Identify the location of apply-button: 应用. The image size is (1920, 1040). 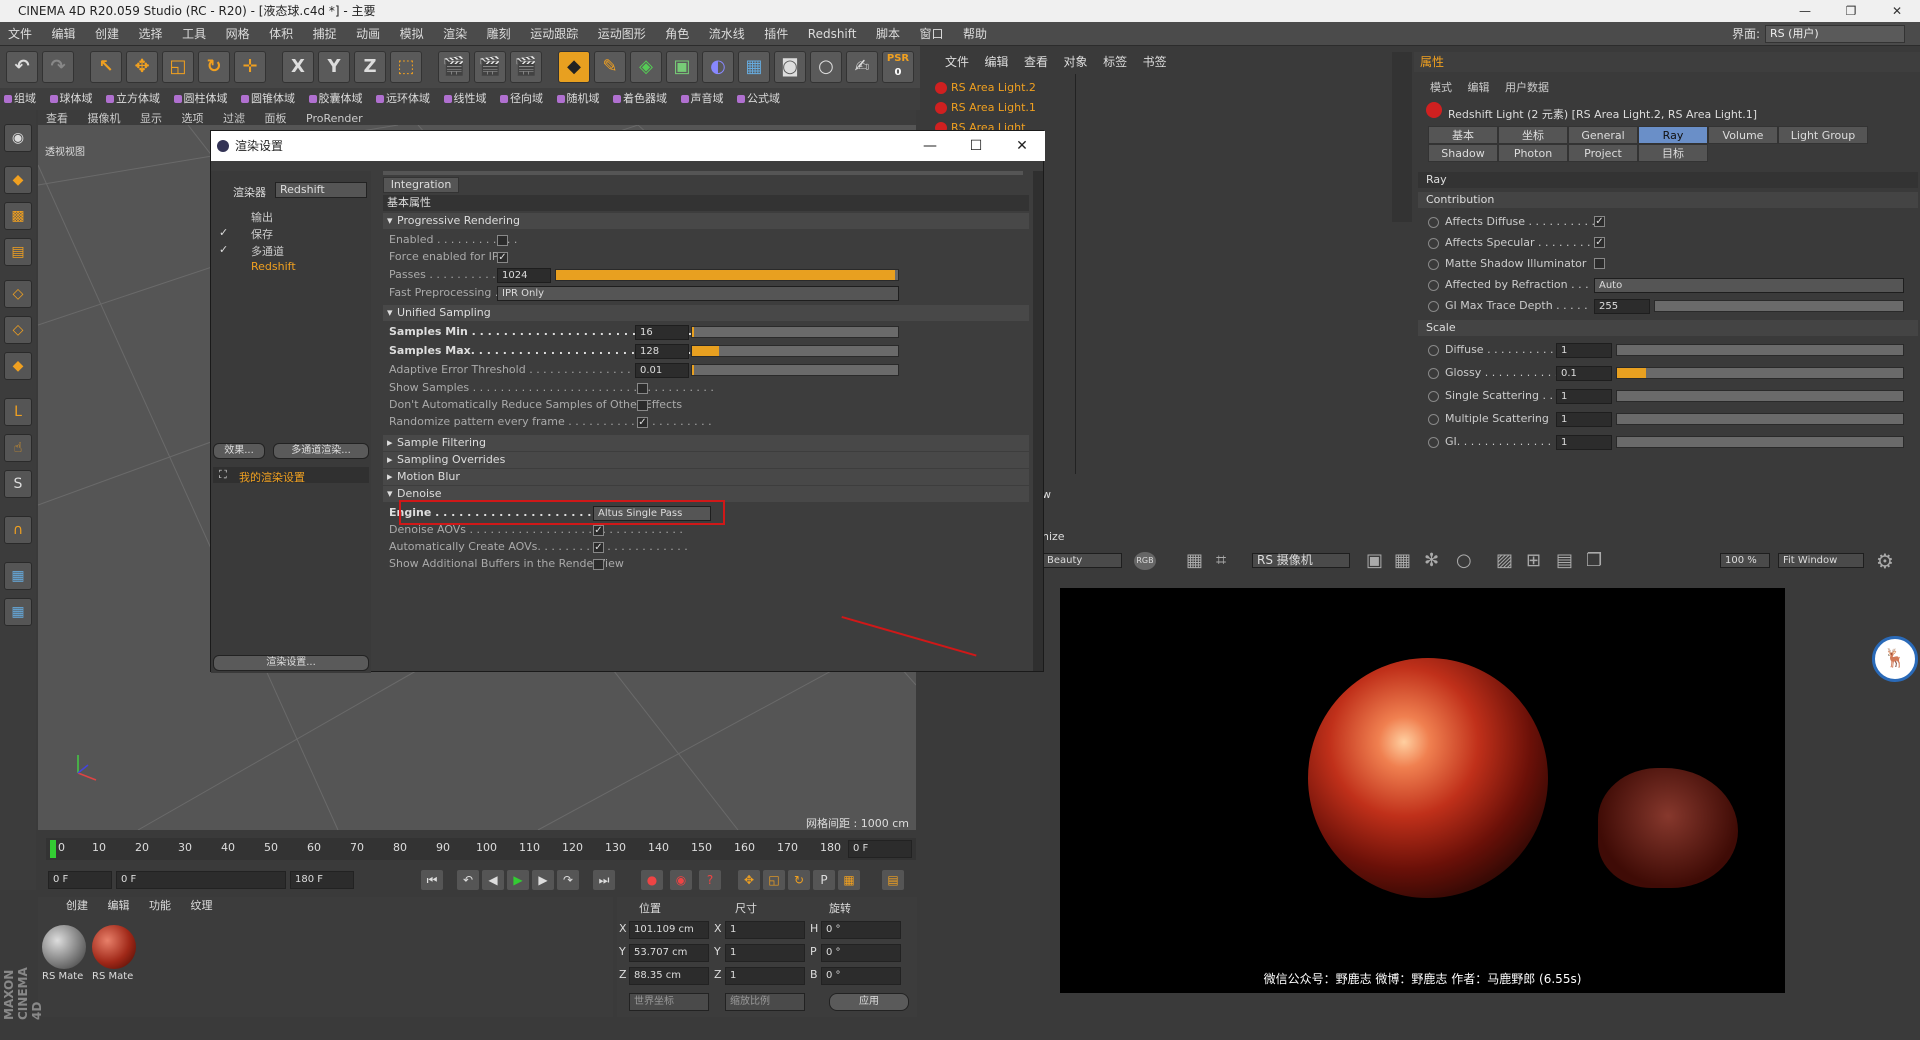
(869, 1002).